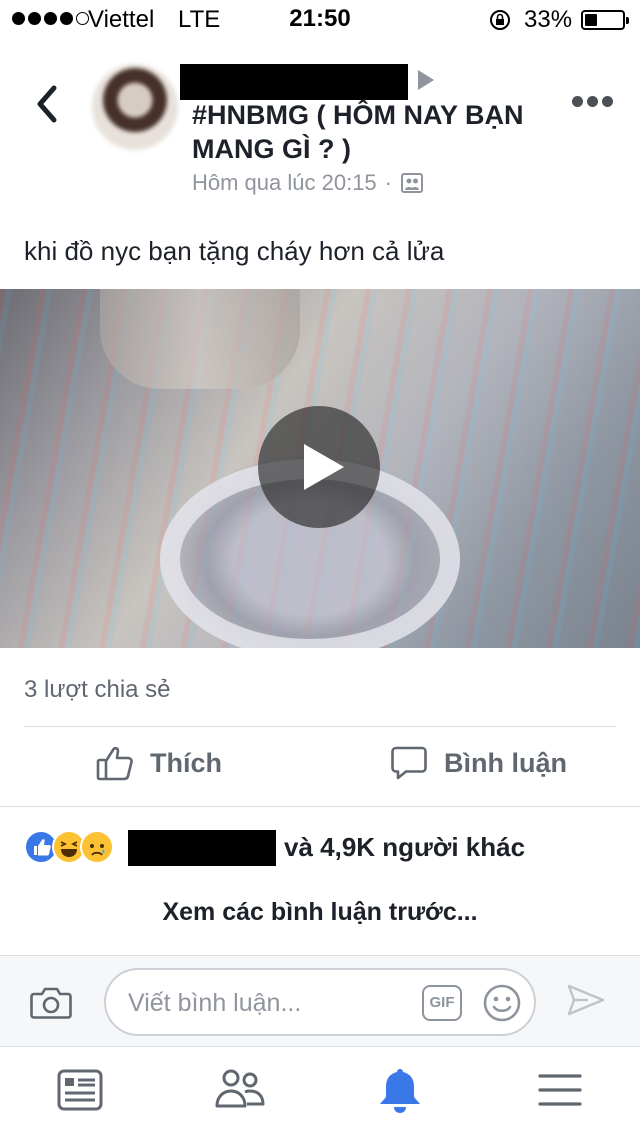 This screenshot has height=1136, width=640. I want to click on reaction-icons, so click(69, 847).